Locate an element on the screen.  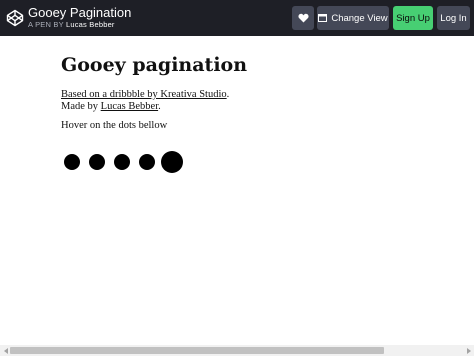
pen-byline: A PEN BY Lucas Bebber is located at coordinates (71, 25).